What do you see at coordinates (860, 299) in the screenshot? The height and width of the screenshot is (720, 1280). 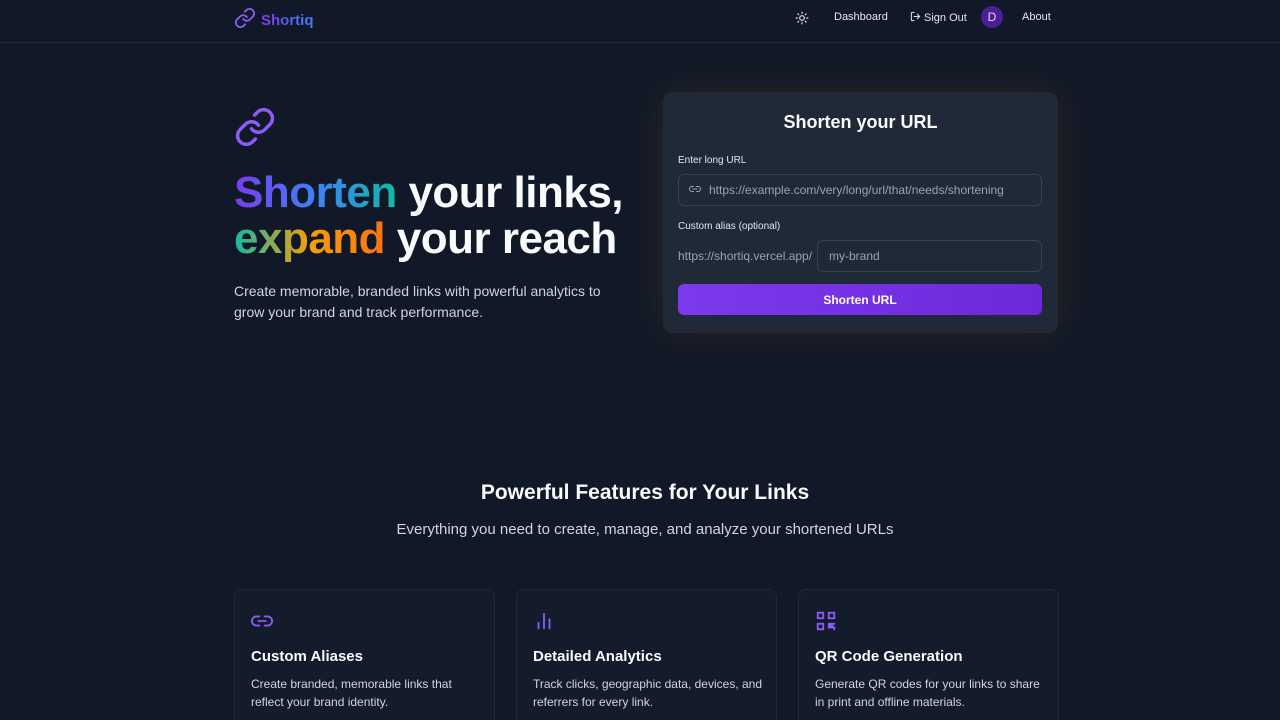 I see `shorten-url-button: Shorten URL` at bounding box center [860, 299].